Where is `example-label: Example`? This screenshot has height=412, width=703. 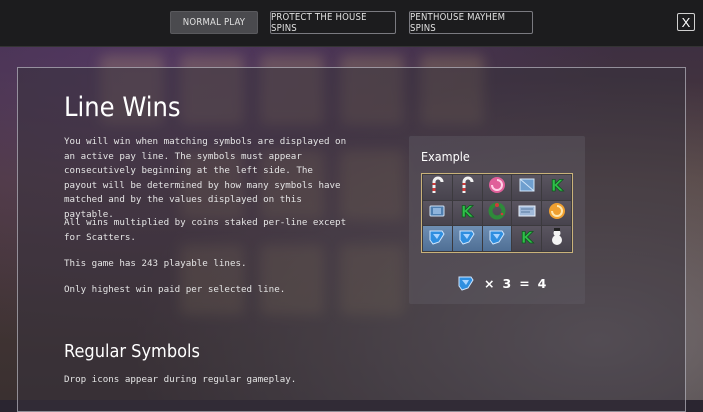
example-label: Example is located at coordinates (445, 156).